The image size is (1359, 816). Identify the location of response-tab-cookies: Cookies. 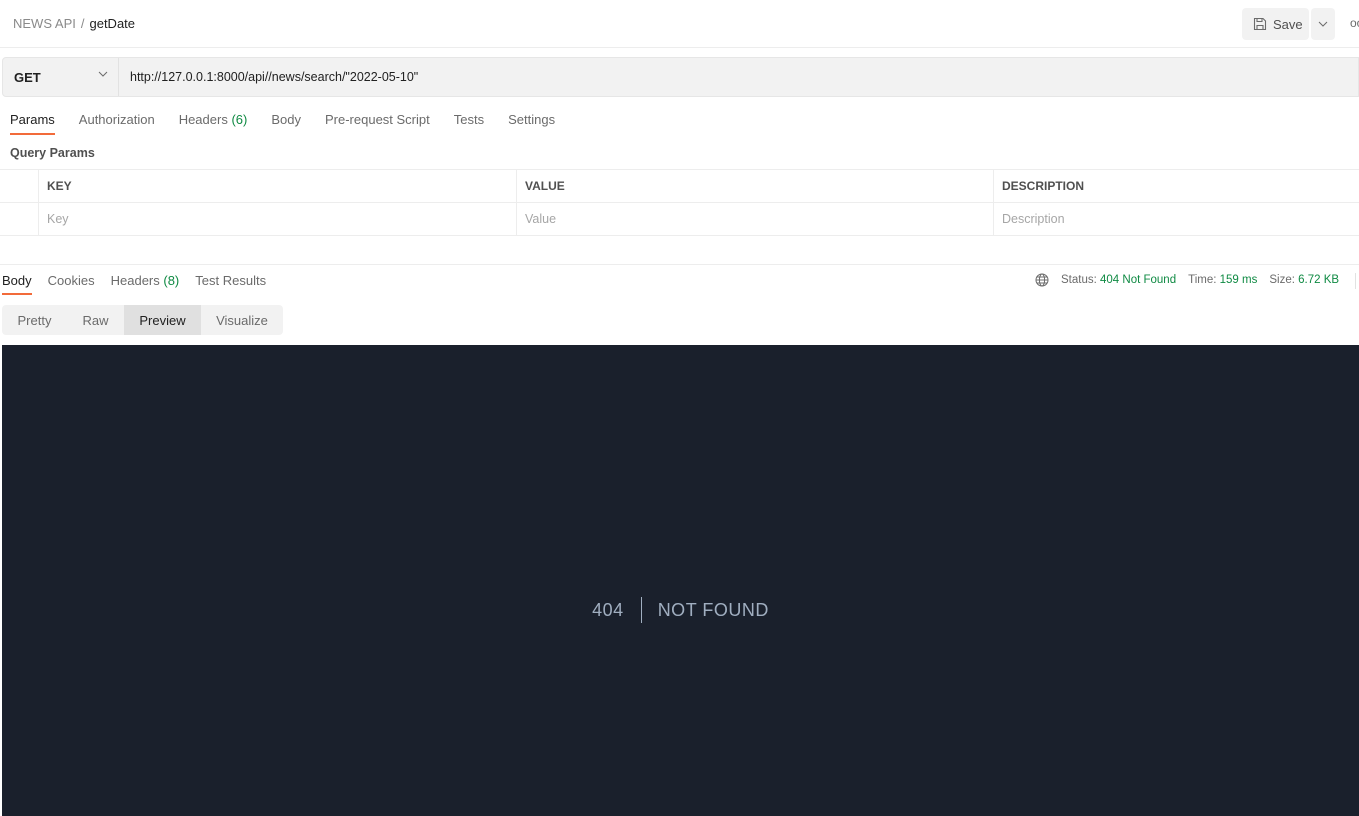
(71, 284).